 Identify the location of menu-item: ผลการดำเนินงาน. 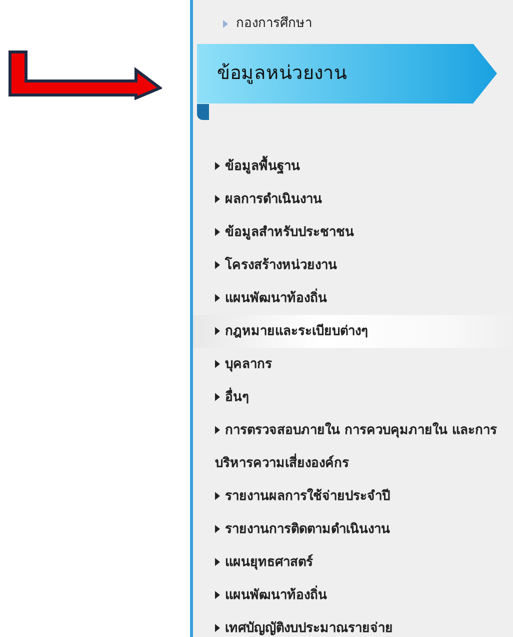
(353, 199).